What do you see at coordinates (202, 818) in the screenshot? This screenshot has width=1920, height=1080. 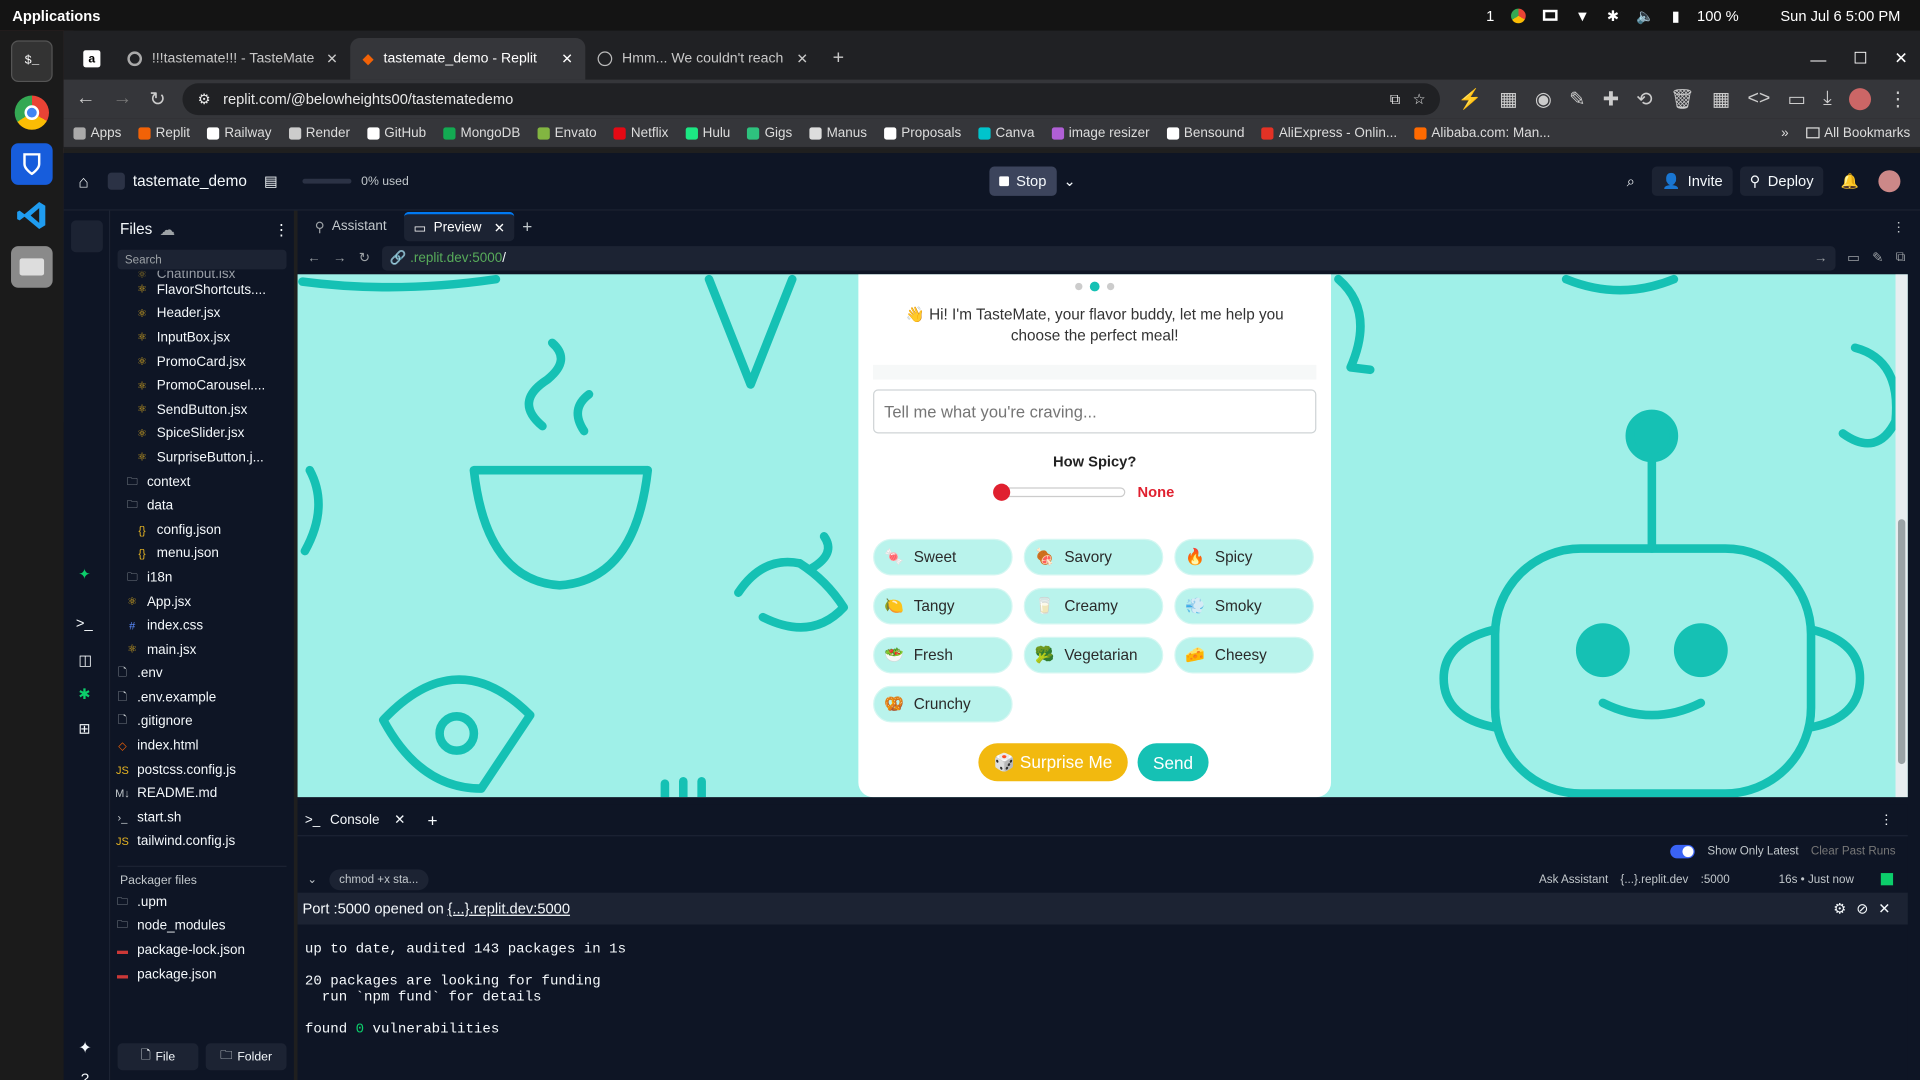 I see `file-item: ›_ start.sh` at bounding box center [202, 818].